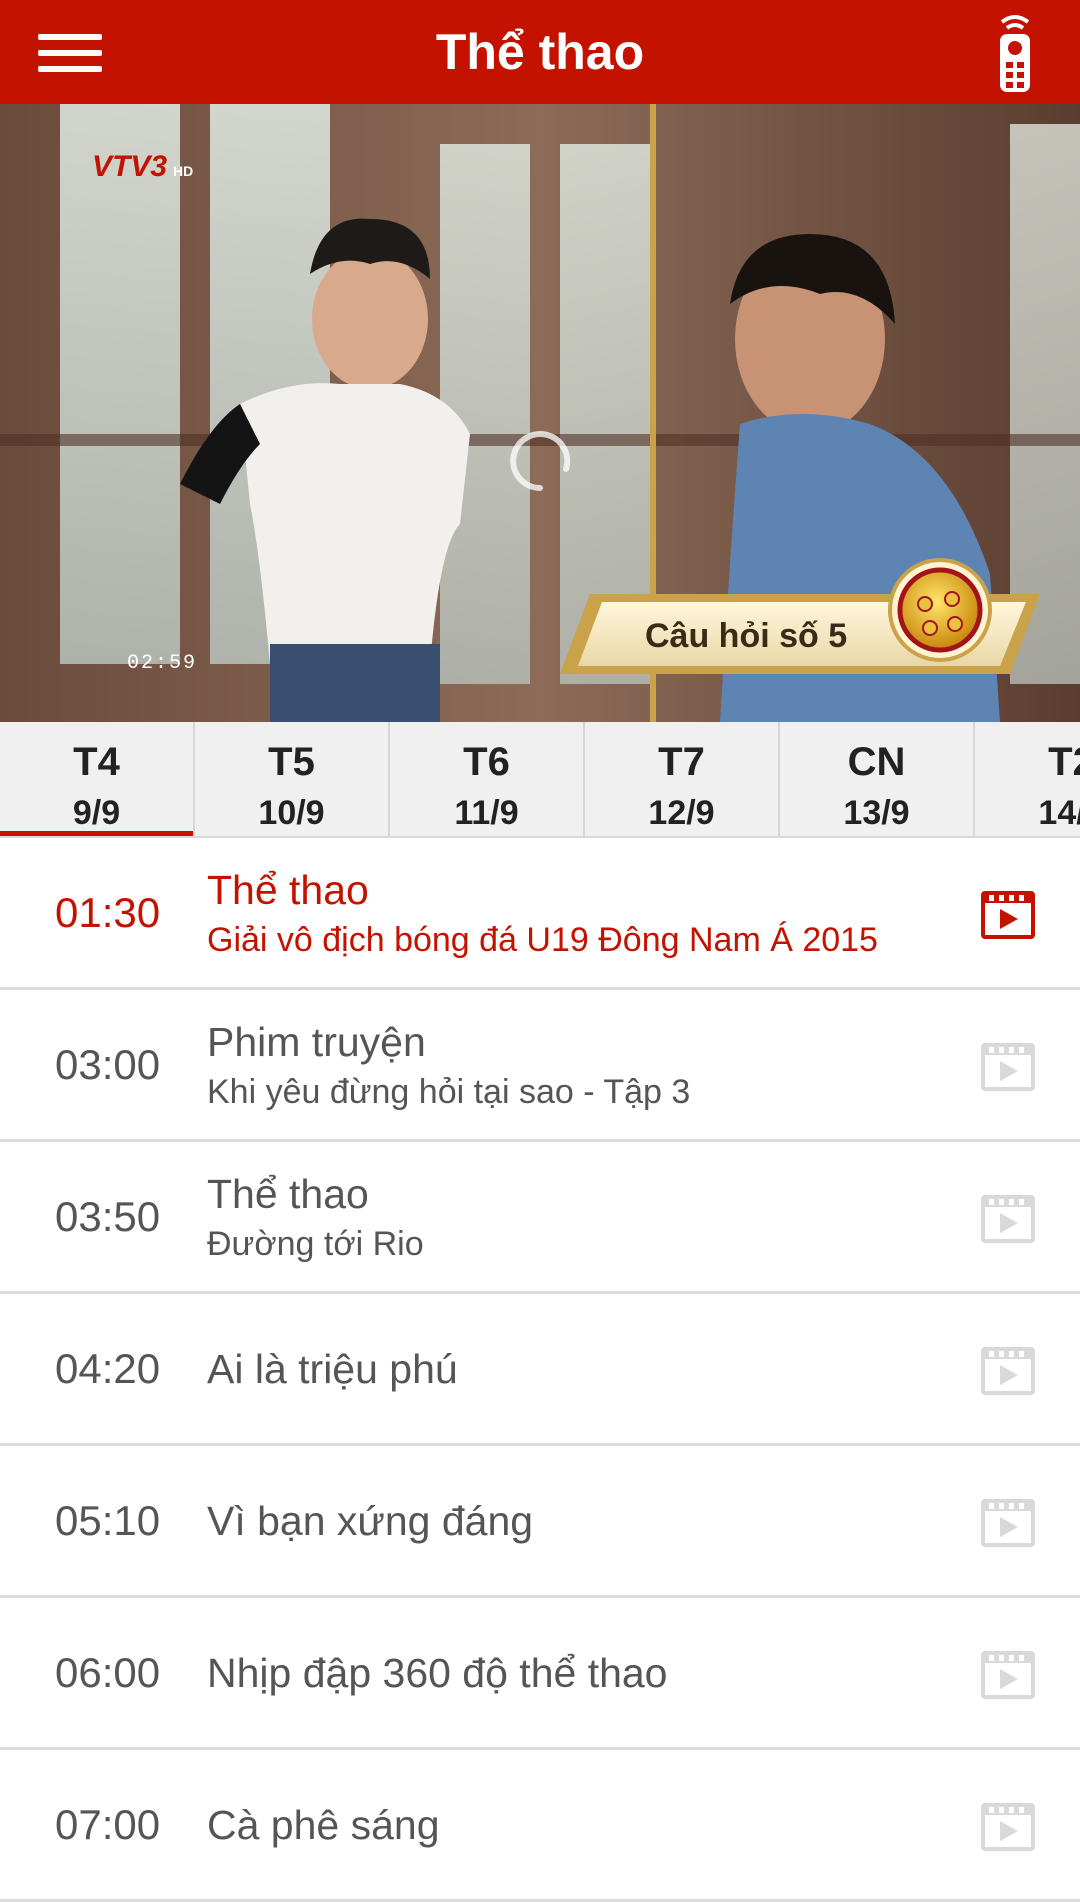 Image resolution: width=1080 pixels, height=1902 pixels. What do you see at coordinates (70, 37) in the screenshot?
I see `hamburger-menu-icon` at bounding box center [70, 37].